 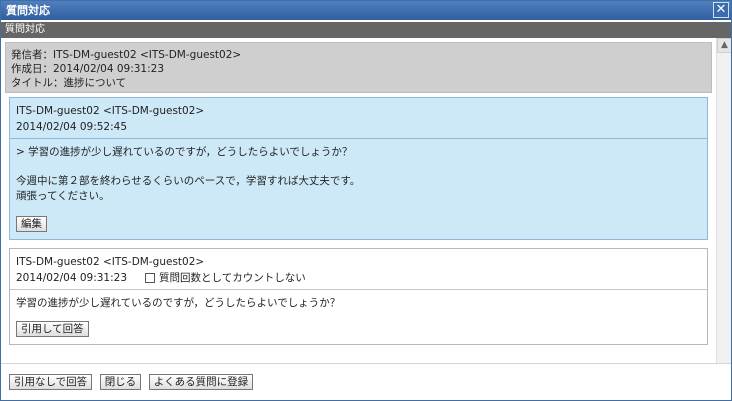 I want to click on reply-line-1: 今週中に第２部を終わらせるくらいのペースで，学習すれば大丈夫です。, so click(x=188, y=181).